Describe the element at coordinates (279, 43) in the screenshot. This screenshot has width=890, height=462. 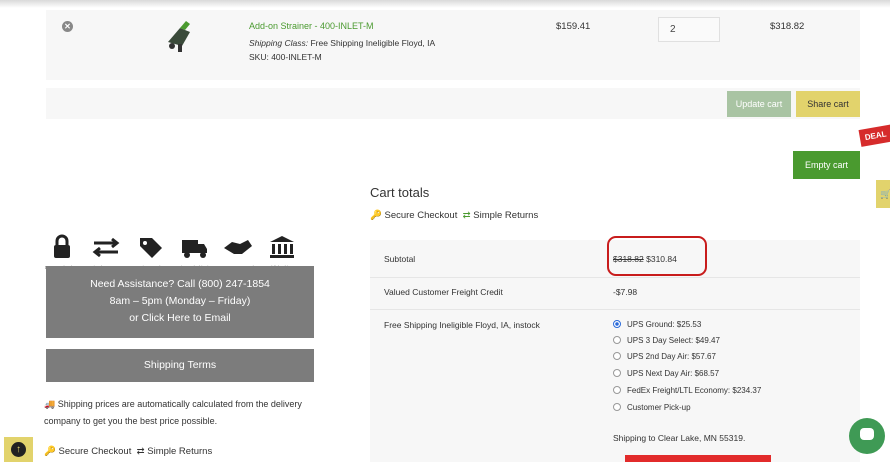
I see `shipping-class-label: Shipping Class:` at that location.